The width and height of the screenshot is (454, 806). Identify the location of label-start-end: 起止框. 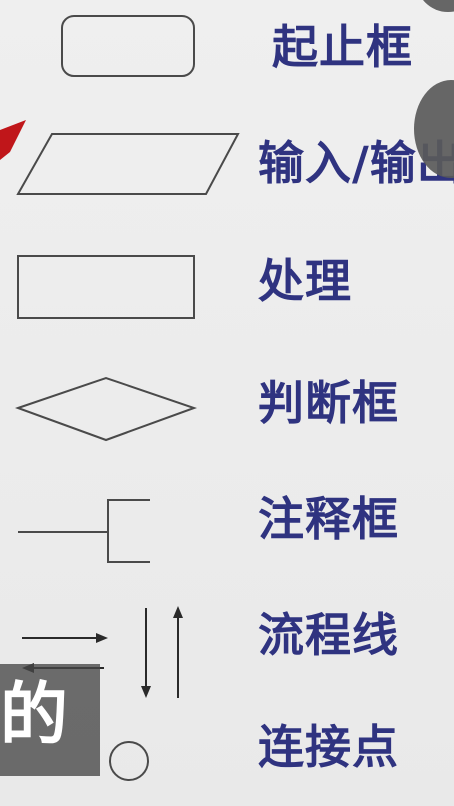
(342, 47).